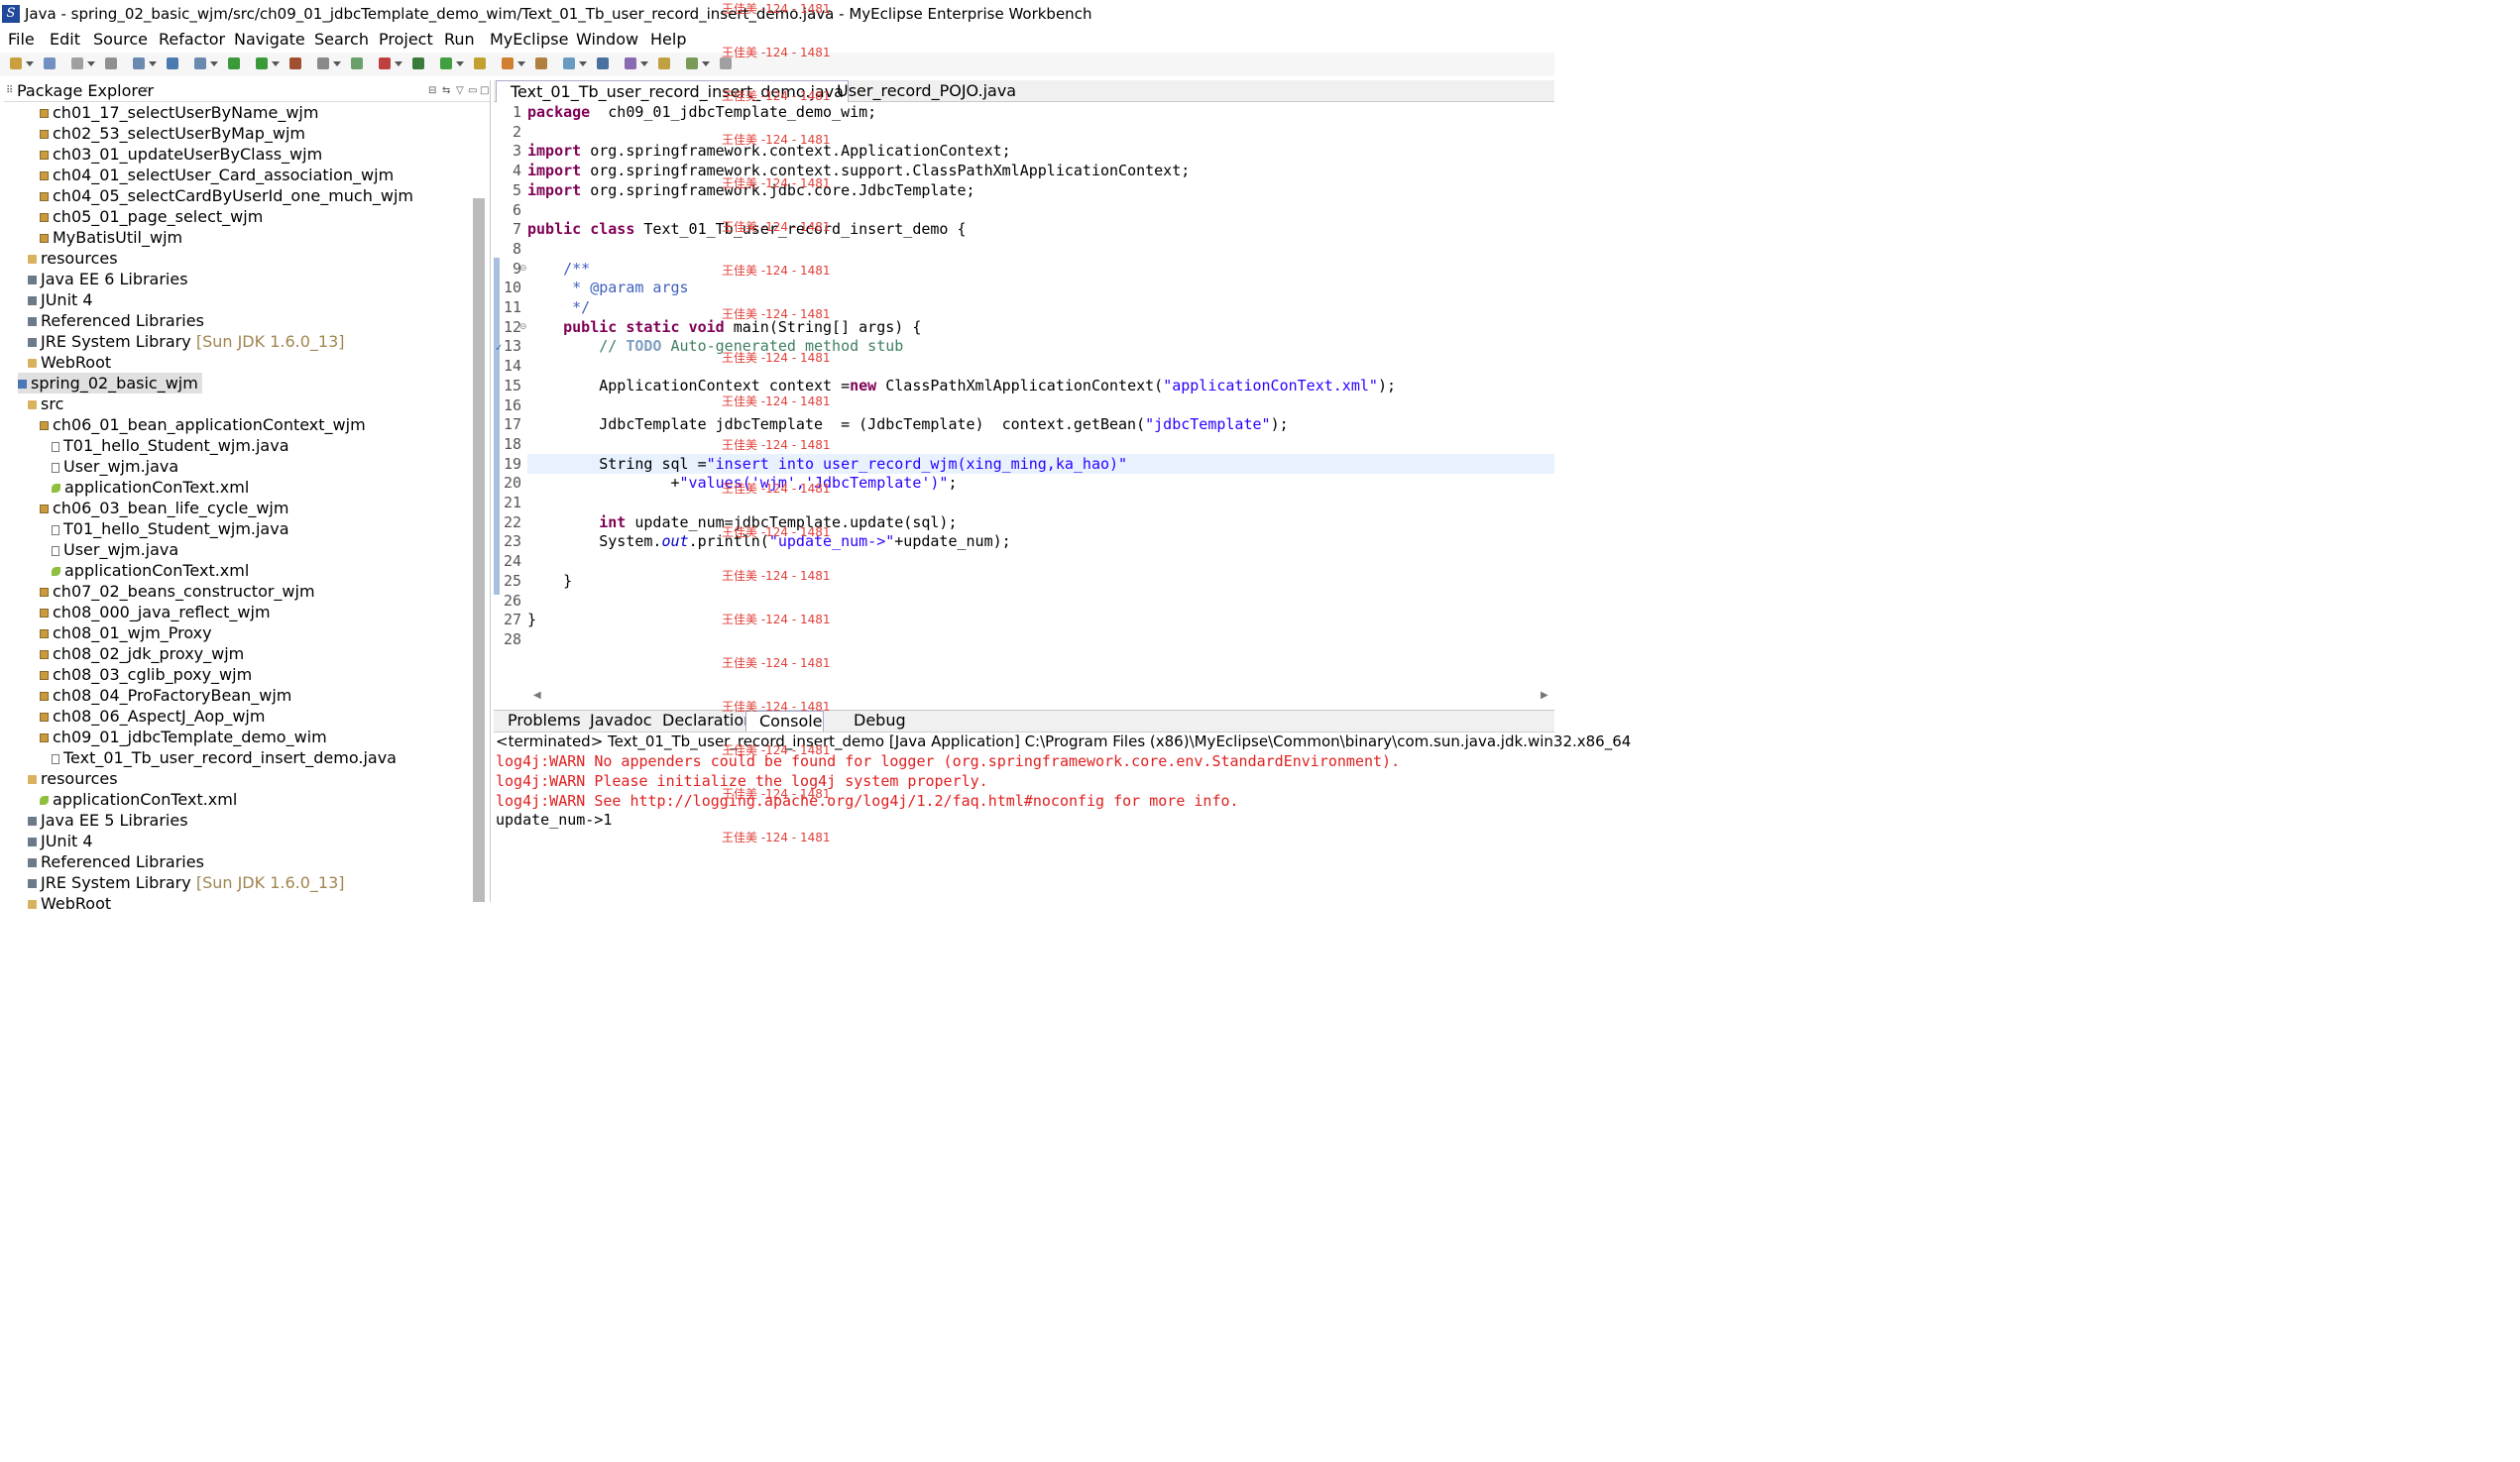 This screenshot has height=1462, width=2520. I want to click on console-tab-javadoc: Javadoc, so click(614, 721).